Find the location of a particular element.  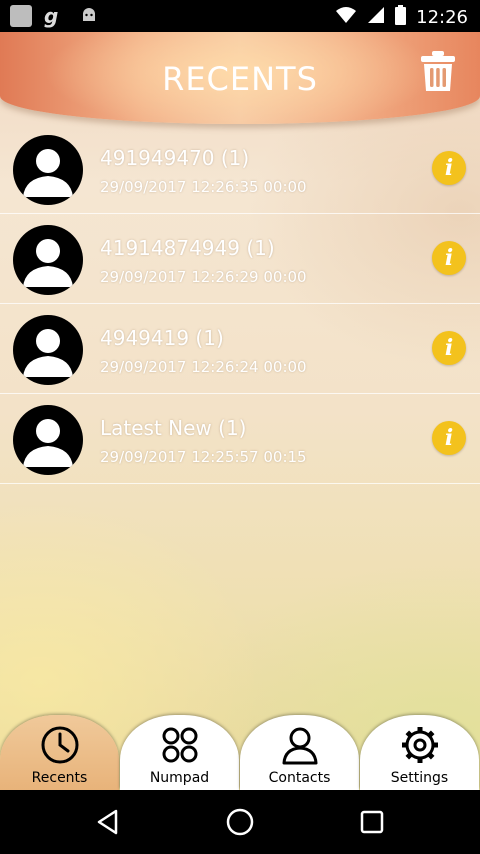

battery-icon is located at coordinates (401, 17).